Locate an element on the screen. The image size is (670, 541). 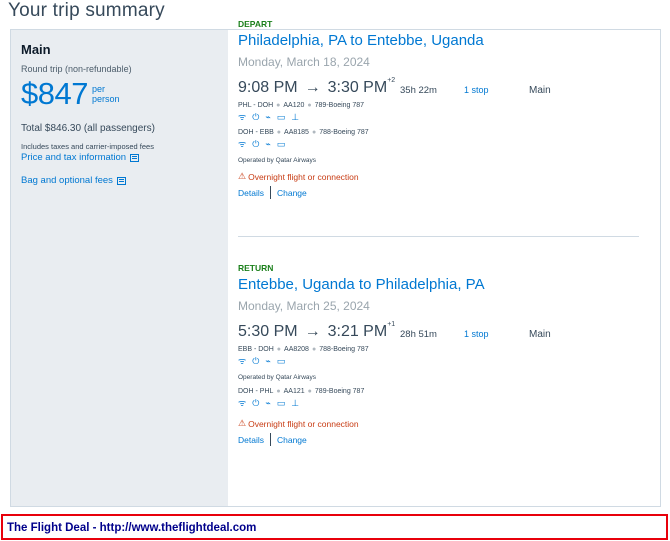
depart-details-link: Details is located at coordinates (251, 193).